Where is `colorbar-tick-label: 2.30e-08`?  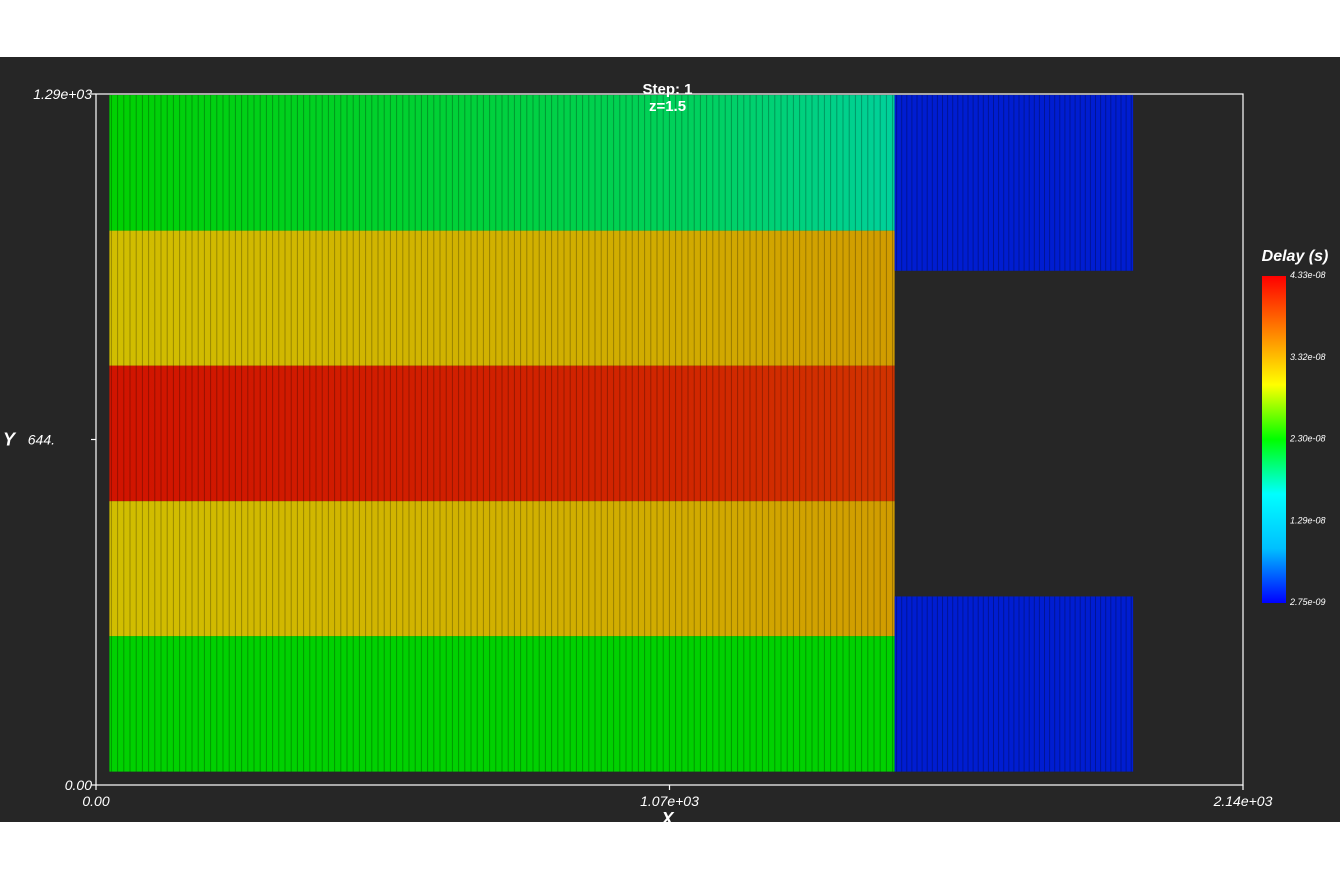 colorbar-tick-label: 2.30e-08 is located at coordinates (1307, 439).